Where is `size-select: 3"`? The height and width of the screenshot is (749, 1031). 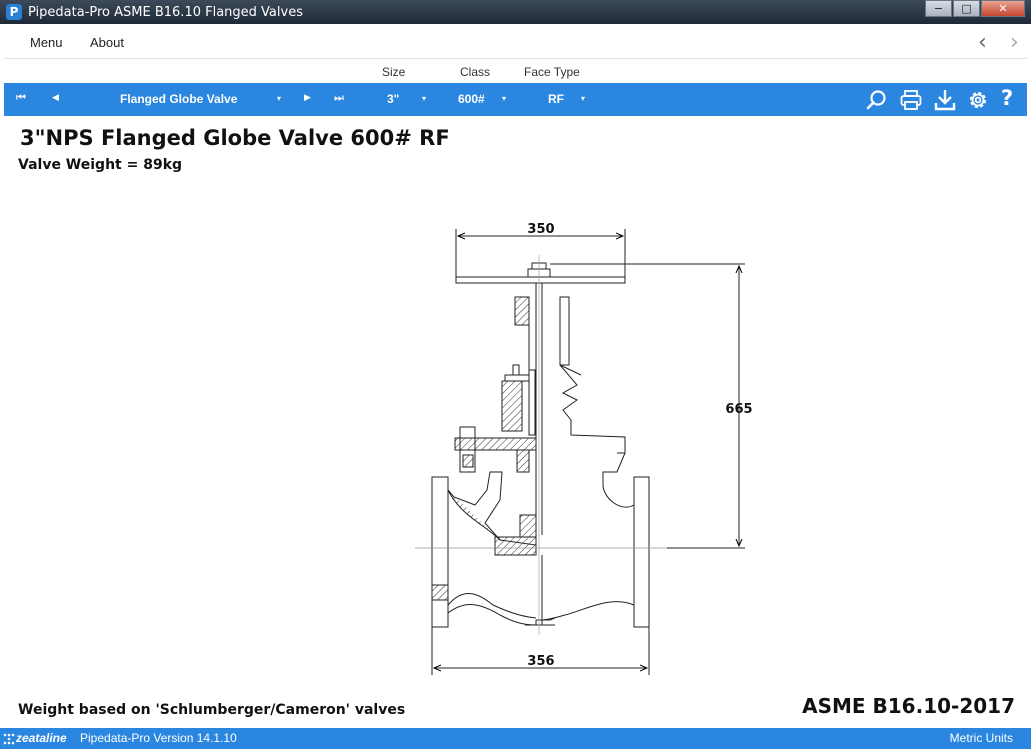
size-select: 3" is located at coordinates (393, 99).